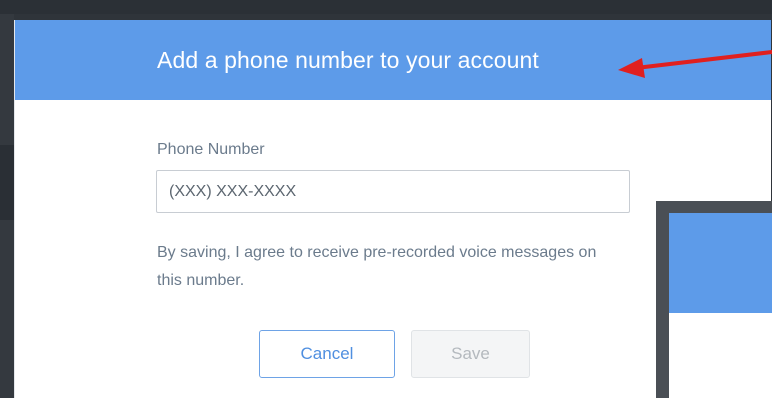 Image resolution: width=772 pixels, height=398 pixels. Describe the element at coordinates (470, 354) in the screenshot. I see `save-button: Save` at that location.